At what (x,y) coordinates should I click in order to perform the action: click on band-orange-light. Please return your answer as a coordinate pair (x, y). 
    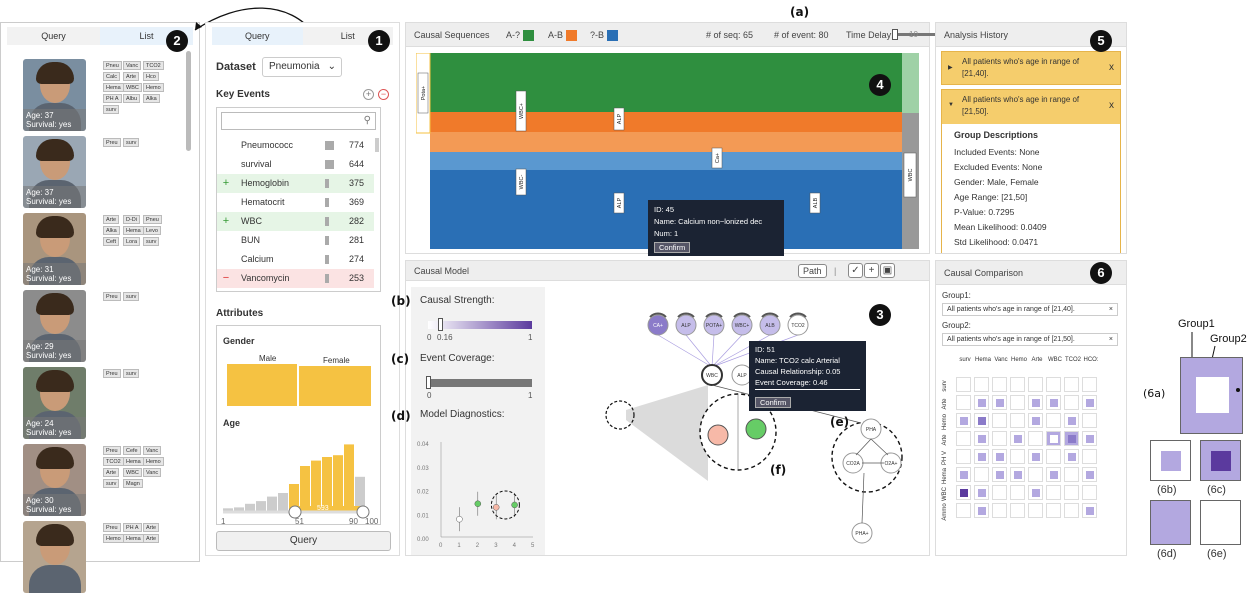
    Looking at the image, I should click on (666, 142).